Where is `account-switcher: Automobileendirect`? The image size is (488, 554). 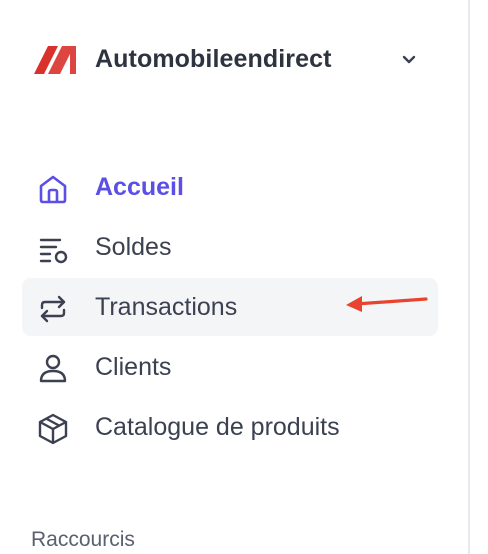
account-switcher: Automobileendirect is located at coordinates (230, 59).